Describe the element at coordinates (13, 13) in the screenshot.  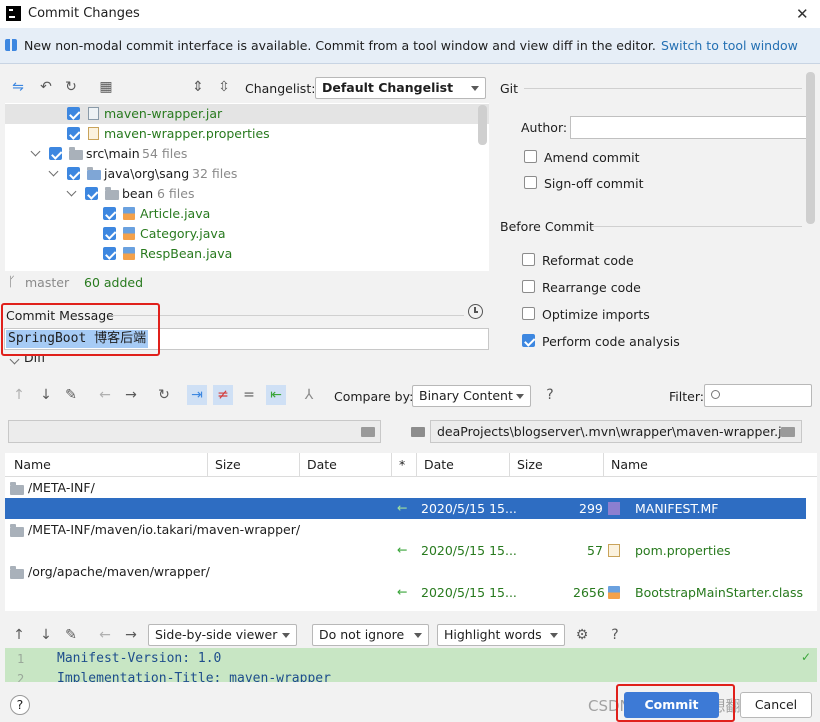
I see `app-logo-icon` at that location.